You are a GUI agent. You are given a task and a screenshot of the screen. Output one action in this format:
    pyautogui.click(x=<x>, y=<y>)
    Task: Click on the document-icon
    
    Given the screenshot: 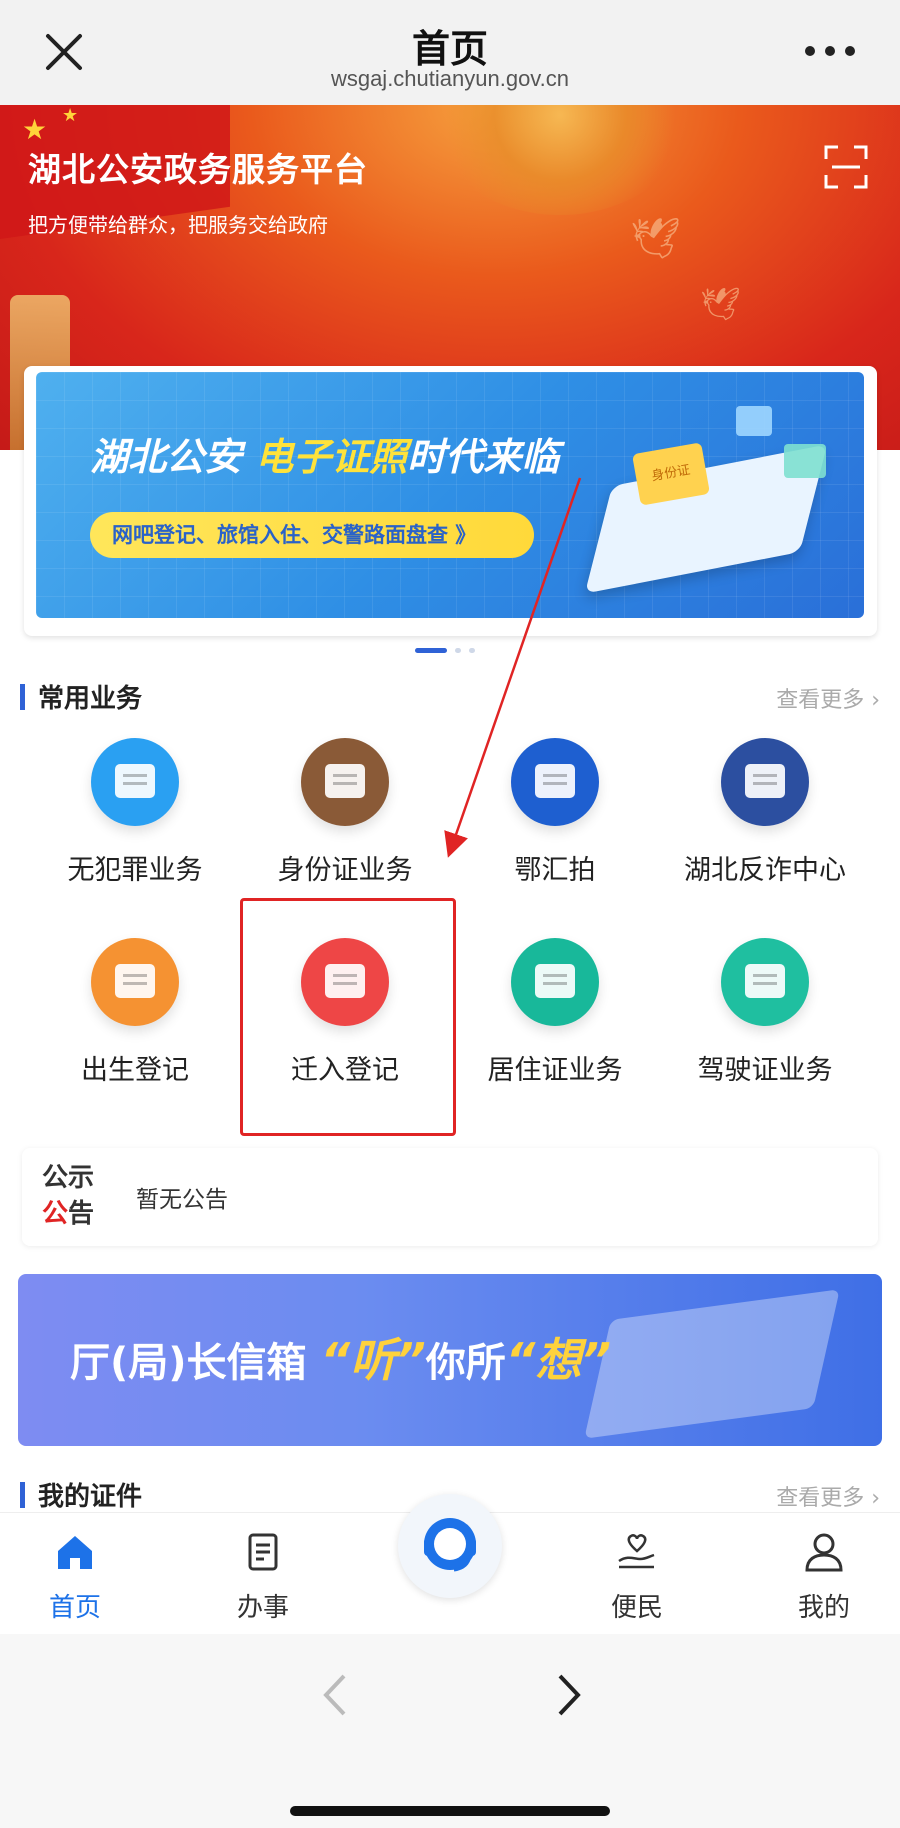 What is the action you would take?
    pyautogui.click(x=263, y=1552)
    